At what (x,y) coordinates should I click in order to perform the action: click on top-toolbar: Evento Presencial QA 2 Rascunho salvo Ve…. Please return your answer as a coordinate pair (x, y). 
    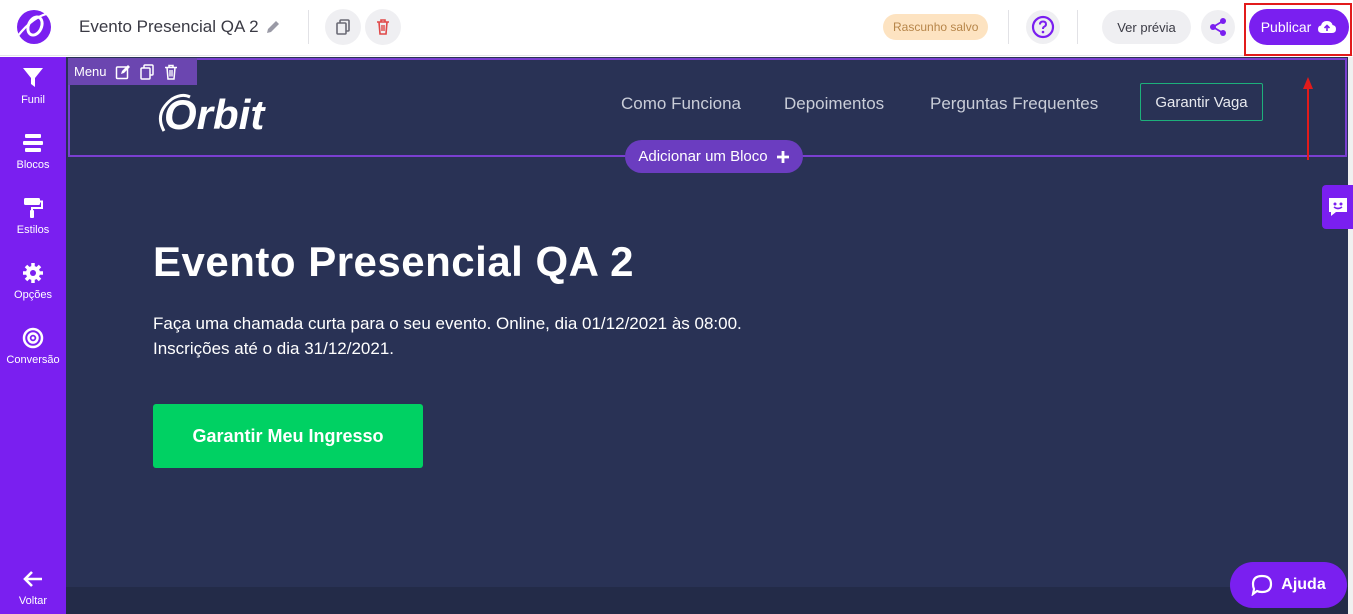
    Looking at the image, I should click on (676, 28).